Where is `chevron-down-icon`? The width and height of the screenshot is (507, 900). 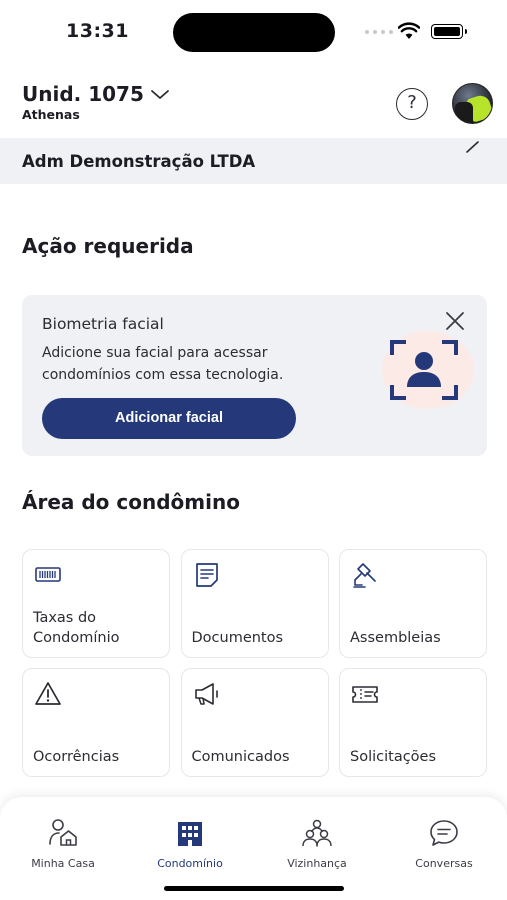 chevron-down-icon is located at coordinates (160, 95).